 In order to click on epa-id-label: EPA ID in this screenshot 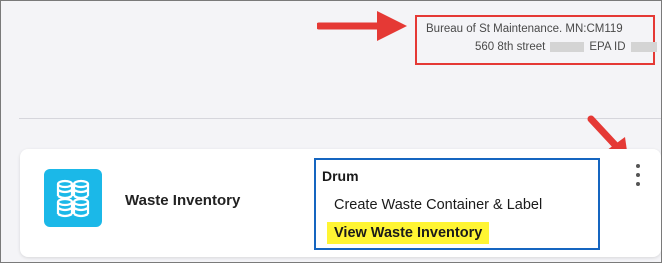, I will do `click(607, 47)`.